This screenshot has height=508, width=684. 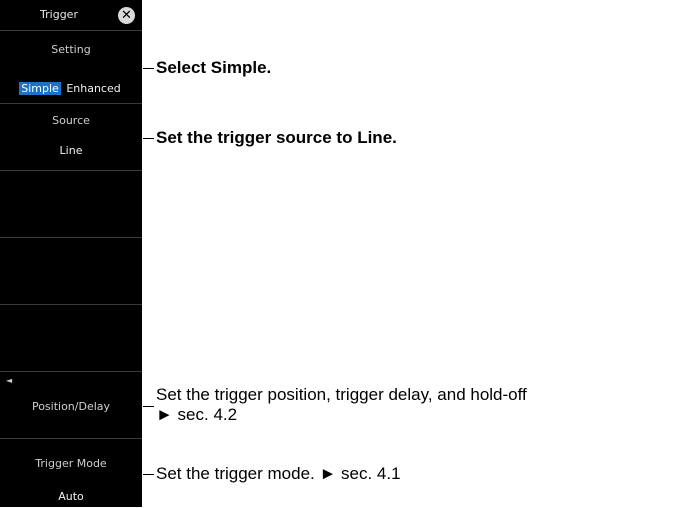 I want to click on annotation-source: Set the trigger source to Line., so click(x=276, y=137).